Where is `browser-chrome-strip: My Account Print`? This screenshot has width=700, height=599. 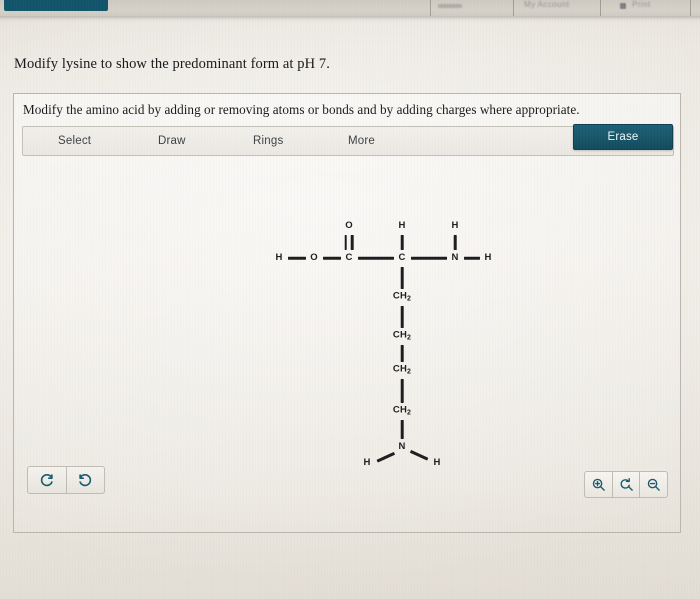
browser-chrome-strip: My Account Print is located at coordinates (350, 8).